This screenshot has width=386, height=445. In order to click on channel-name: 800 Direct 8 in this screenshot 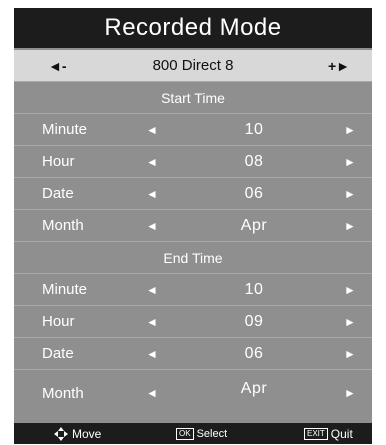, I will do `click(193, 65)`.